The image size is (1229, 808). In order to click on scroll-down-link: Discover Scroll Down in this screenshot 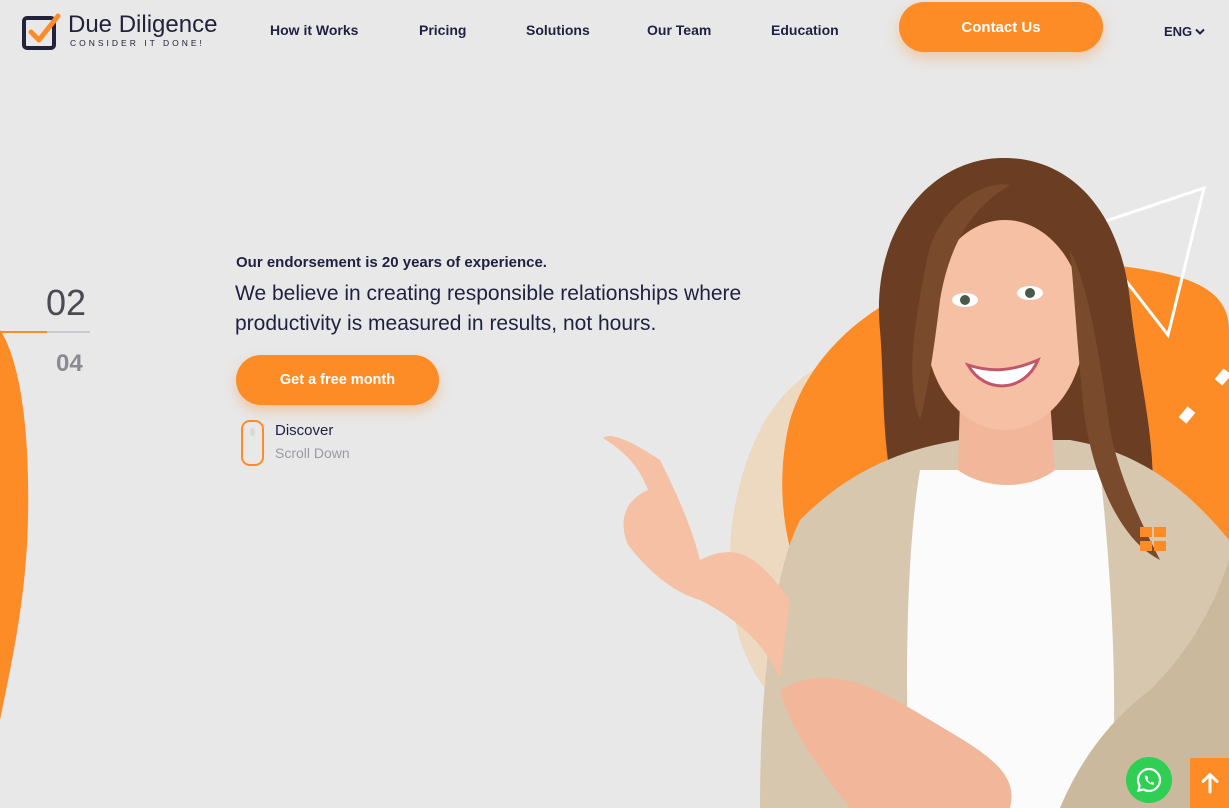, I will do `click(295, 443)`.